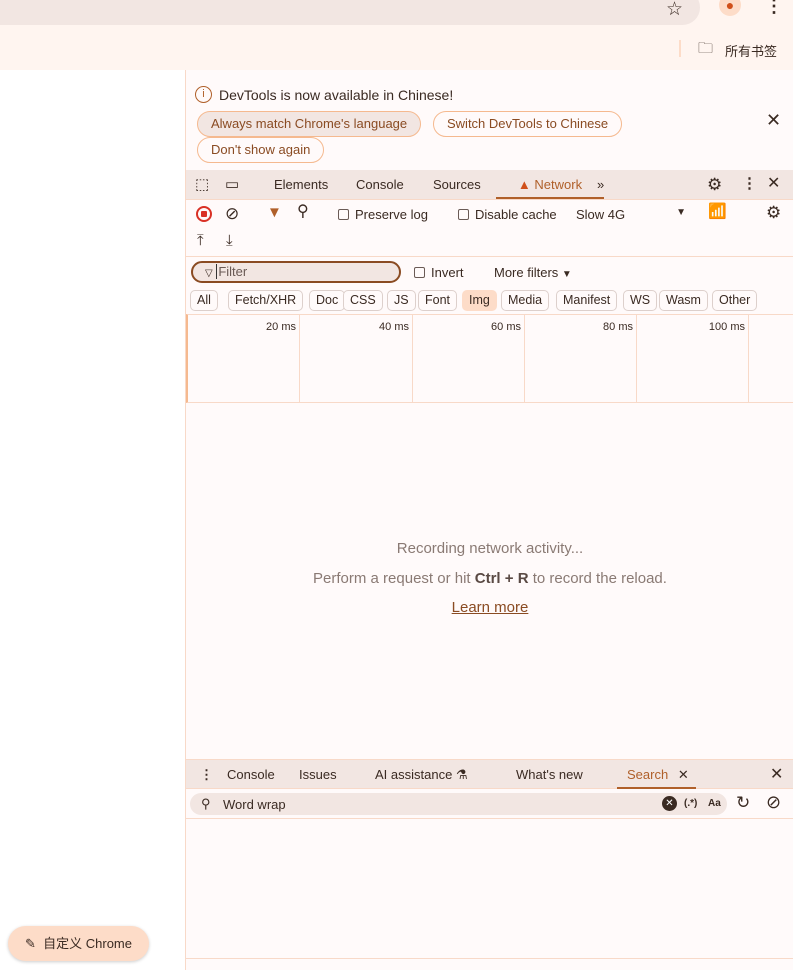 This screenshot has width=793, height=970. What do you see at coordinates (773, 802) in the screenshot?
I see `clear-search-results-icon: ⊘` at bounding box center [773, 802].